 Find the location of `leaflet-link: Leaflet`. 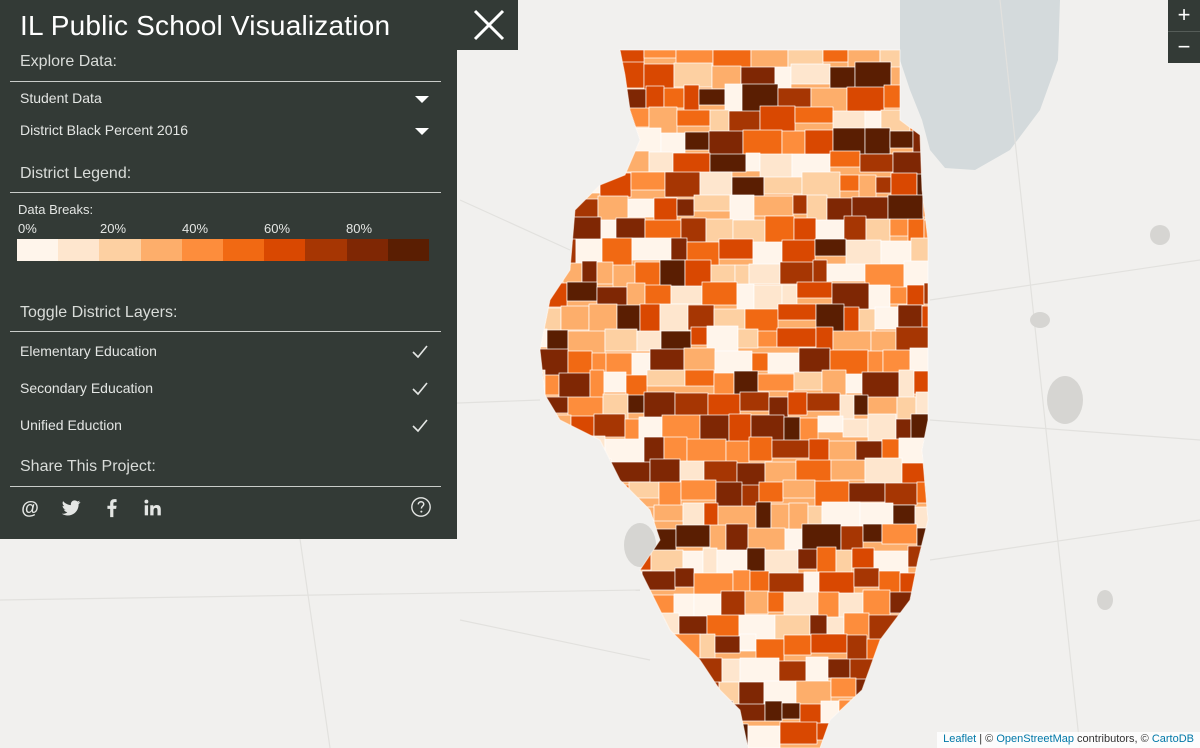

leaflet-link: Leaflet is located at coordinates (959, 739).